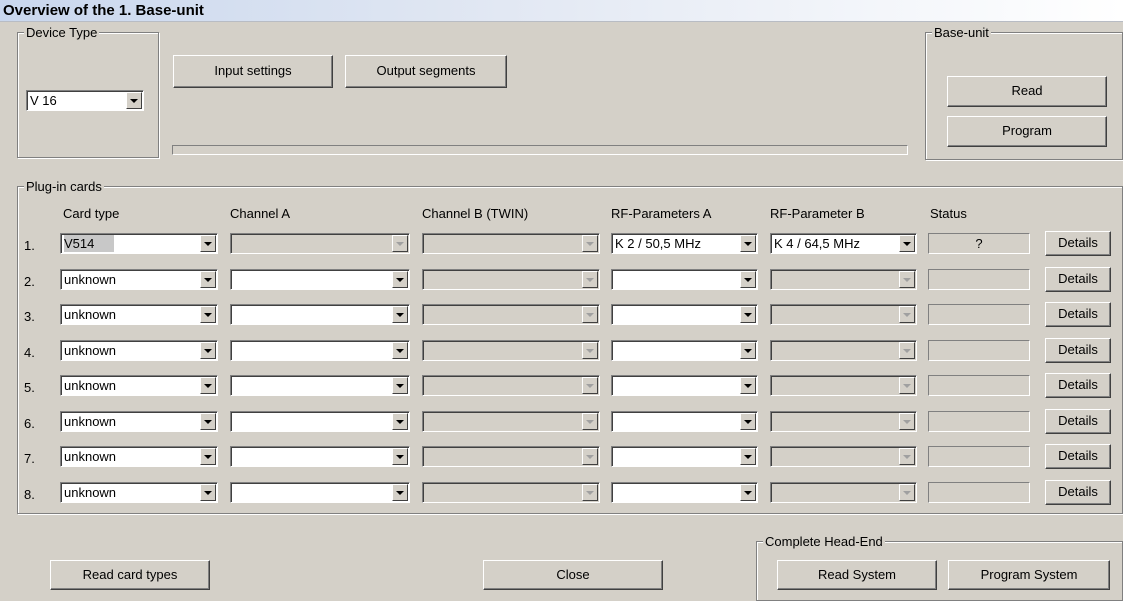  I want to click on header-channel-b: Channel B (TWIN), so click(475, 213).